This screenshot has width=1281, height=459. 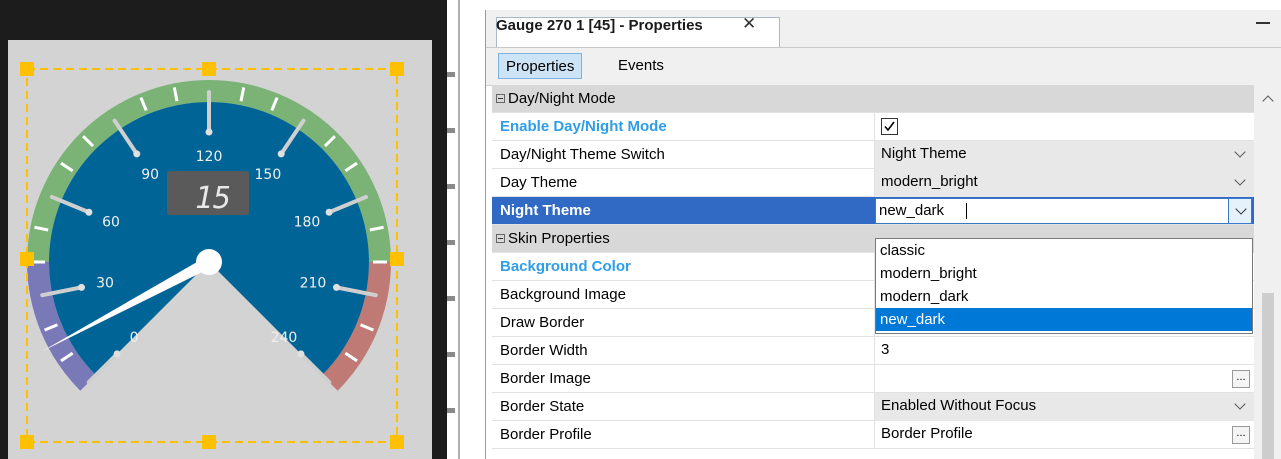 I want to click on night-theme-input: new_dark, so click(x=1063, y=211).